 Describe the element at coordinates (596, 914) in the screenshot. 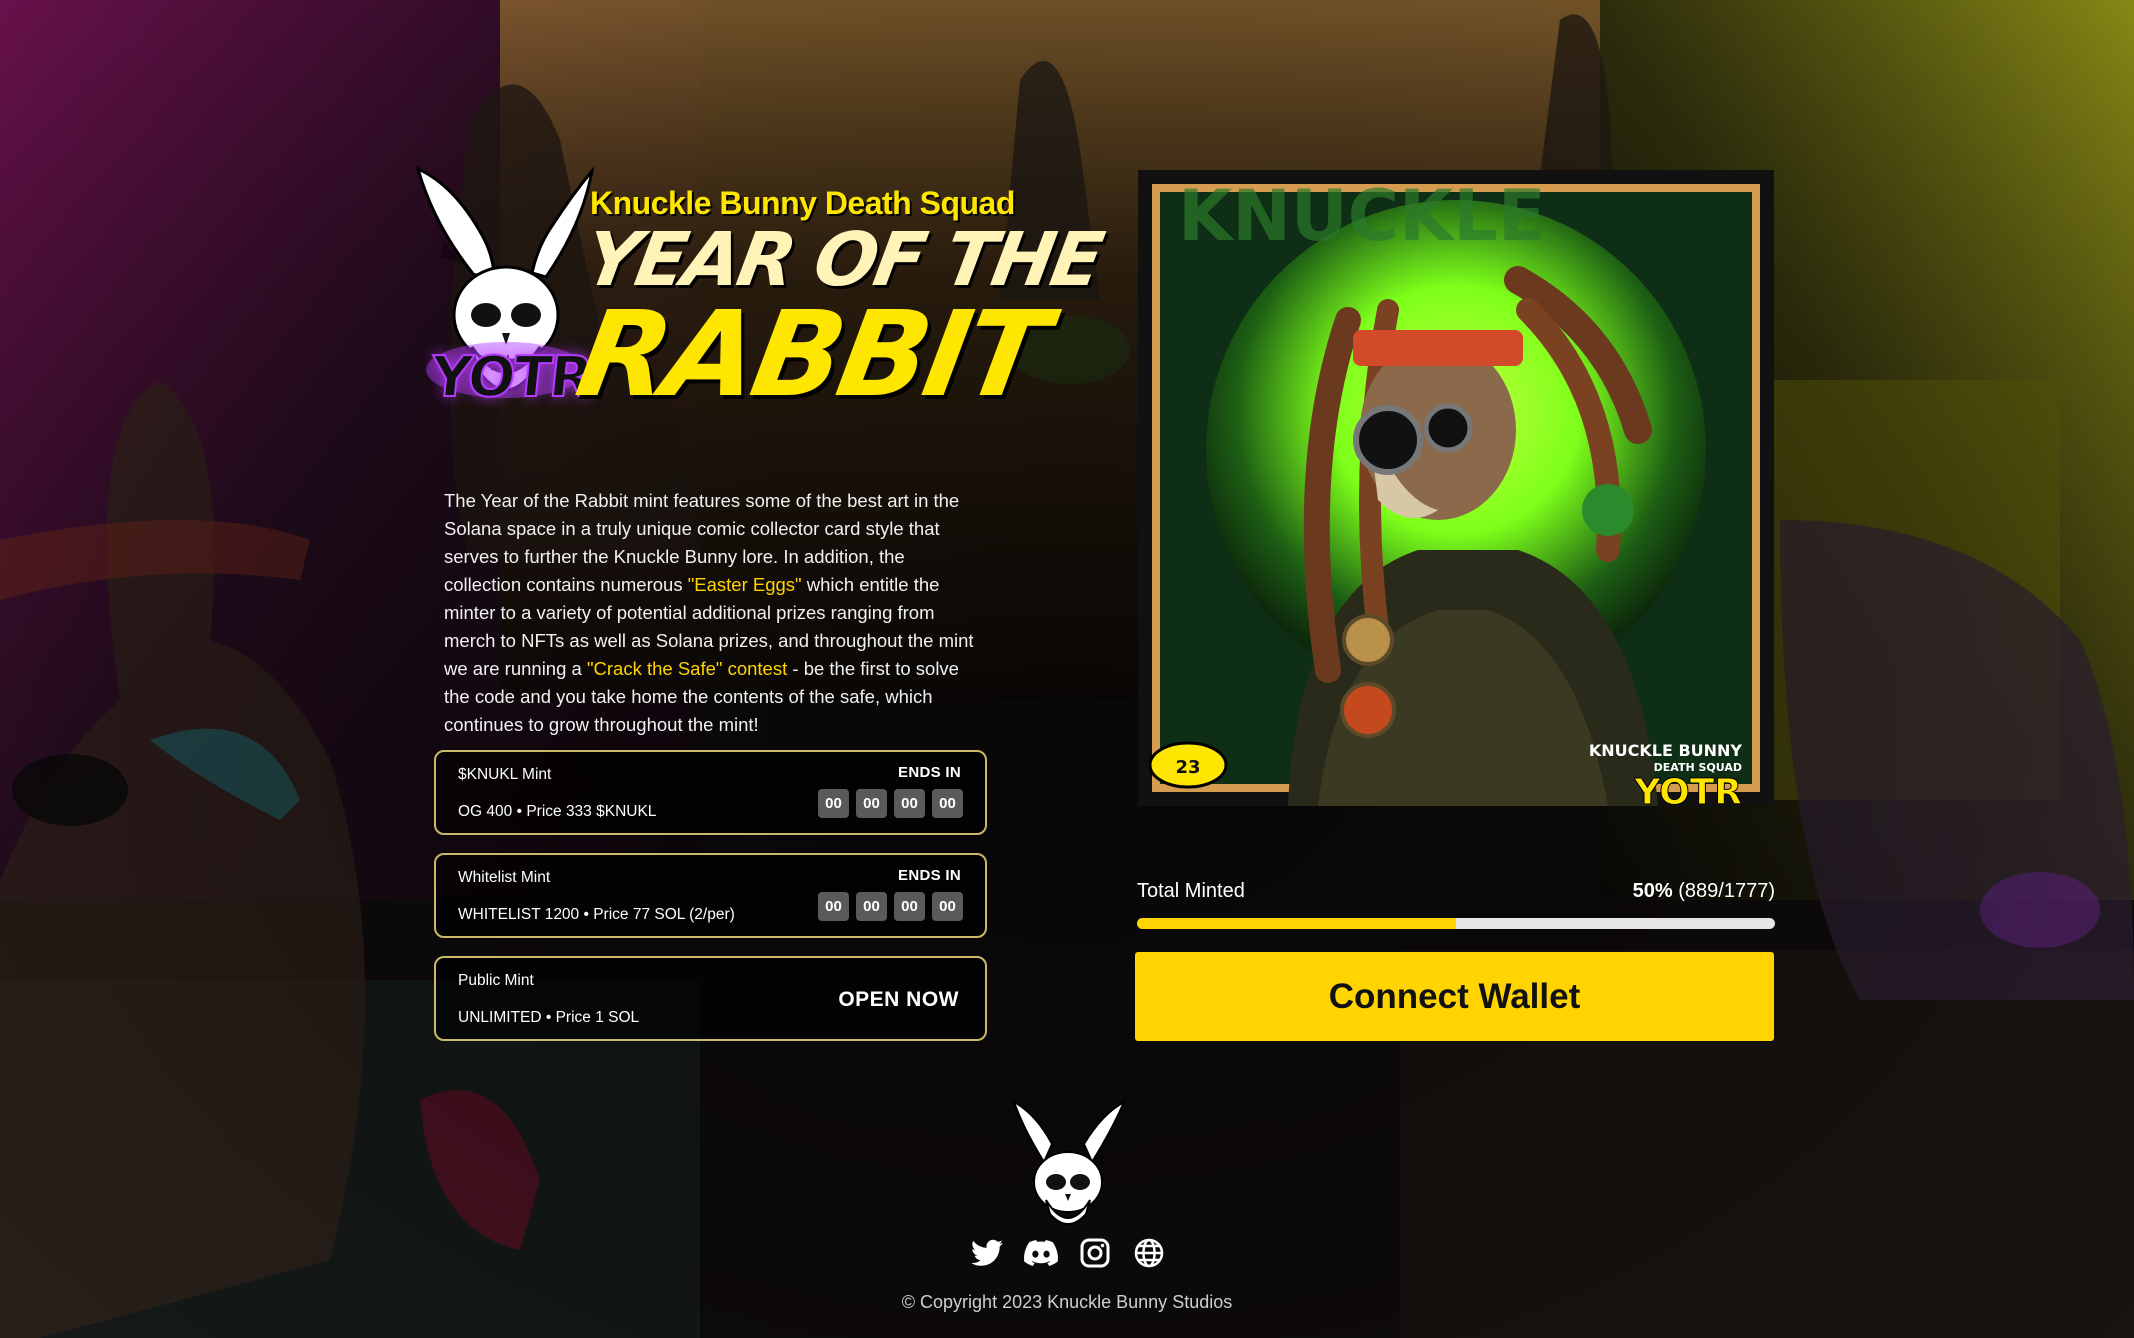

I see `phase-detail: WHITELIST 1200 • Price 77 SOL (2/per)` at that location.